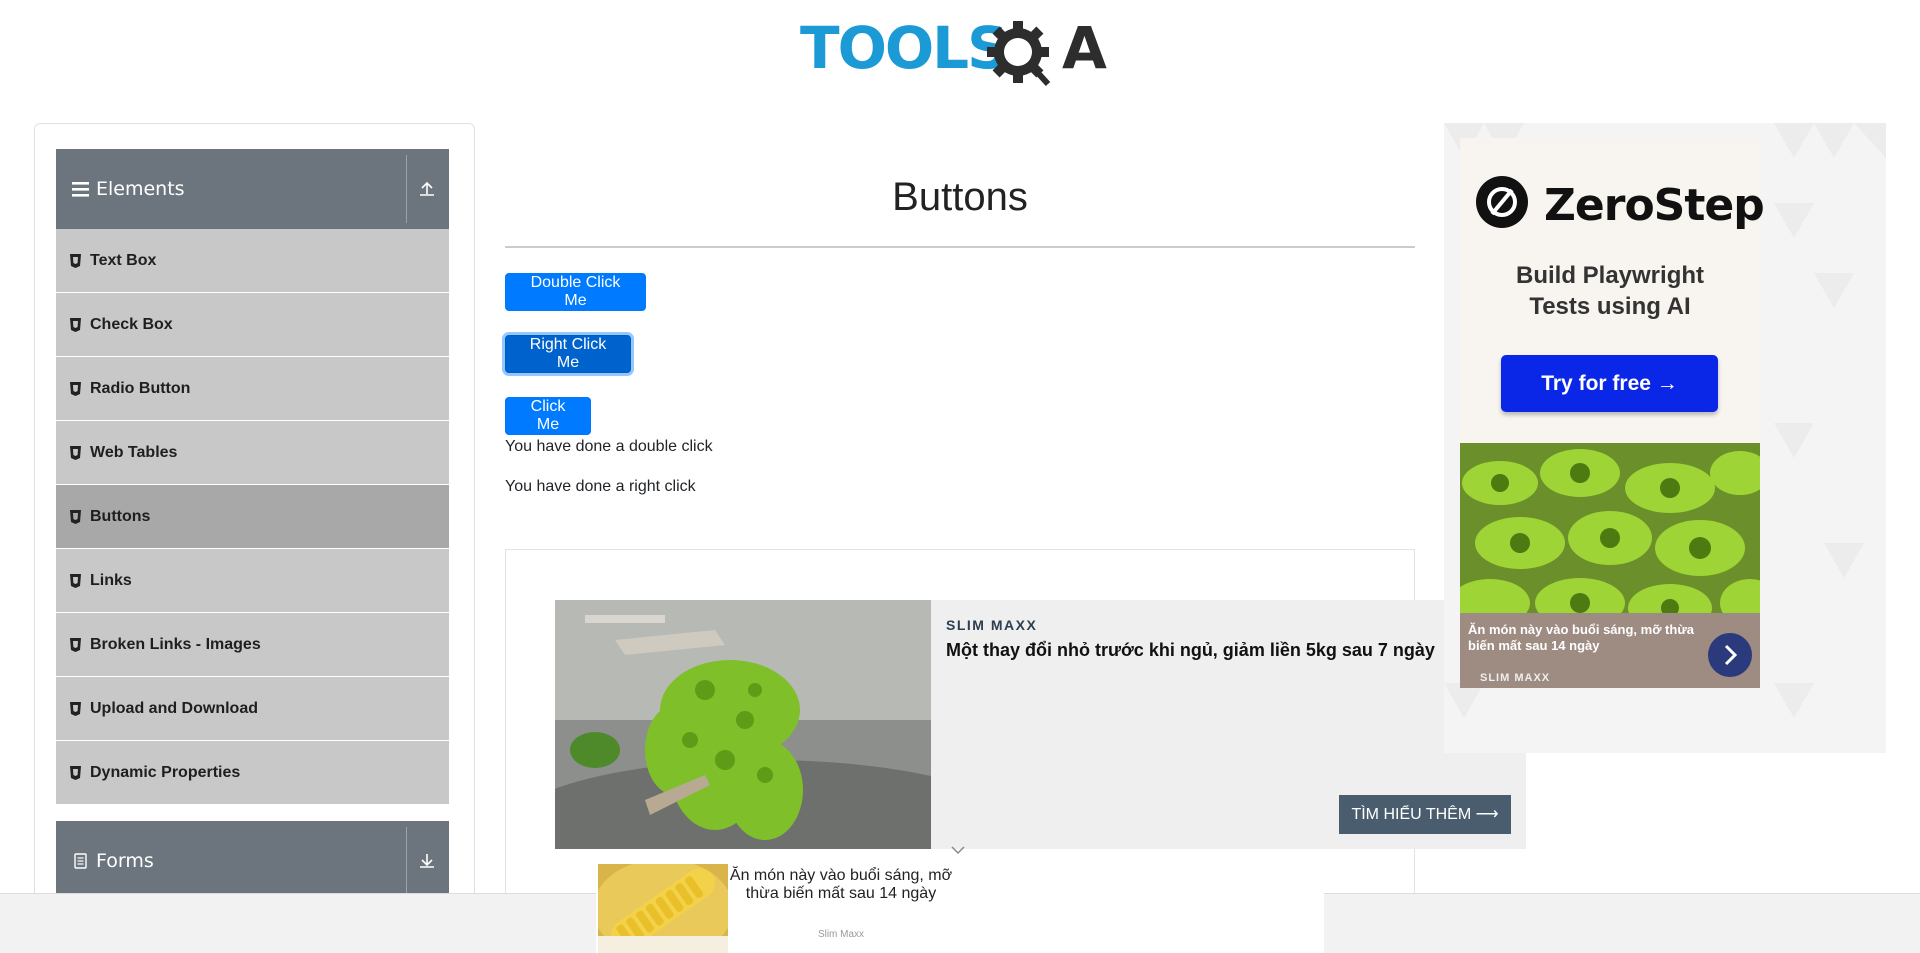  Describe the element at coordinates (958, 850) in the screenshot. I see `chevron-down-icon` at that location.